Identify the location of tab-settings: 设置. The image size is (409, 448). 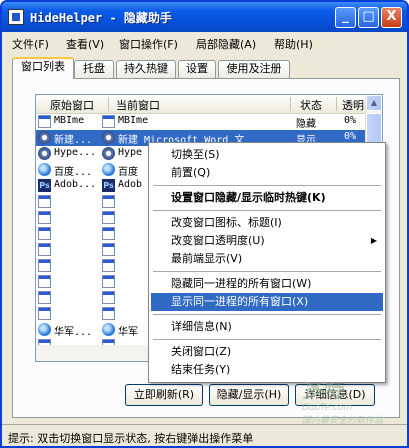
(197, 69).